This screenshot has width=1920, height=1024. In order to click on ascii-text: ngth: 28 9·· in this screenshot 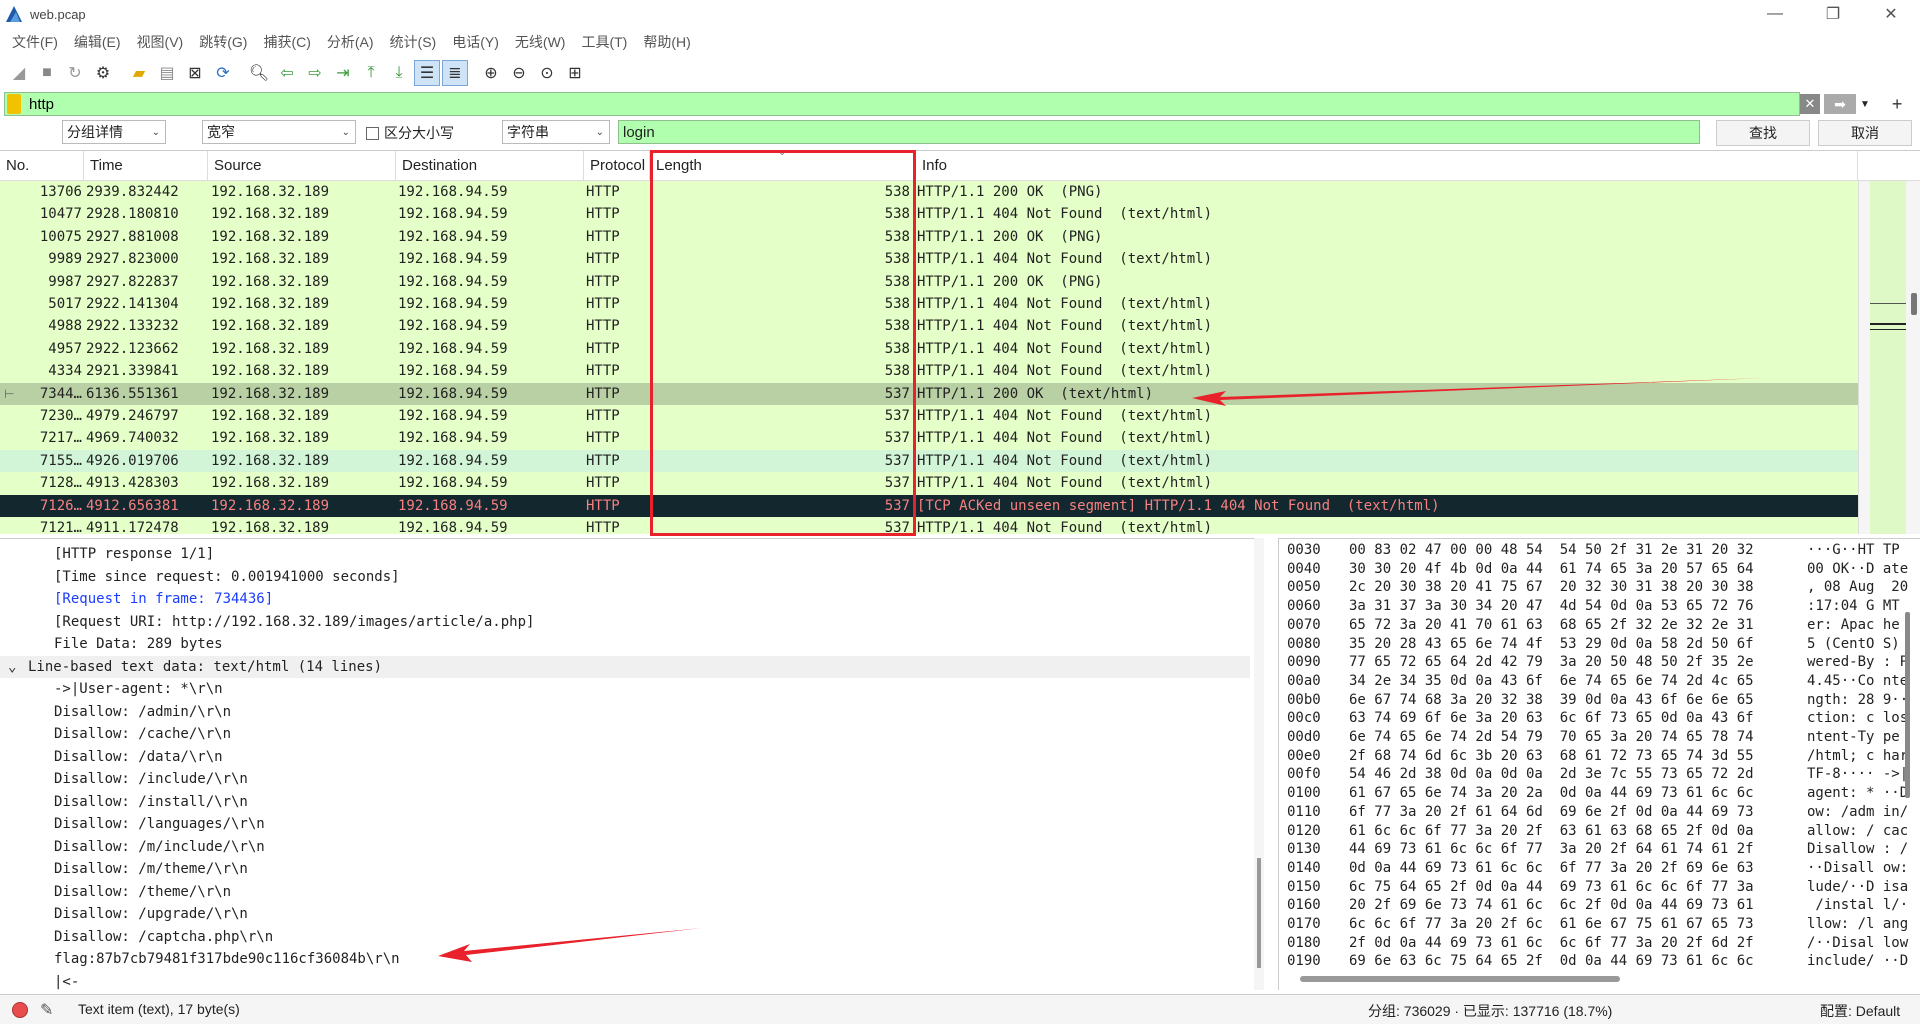, I will do `click(1863, 700)`.